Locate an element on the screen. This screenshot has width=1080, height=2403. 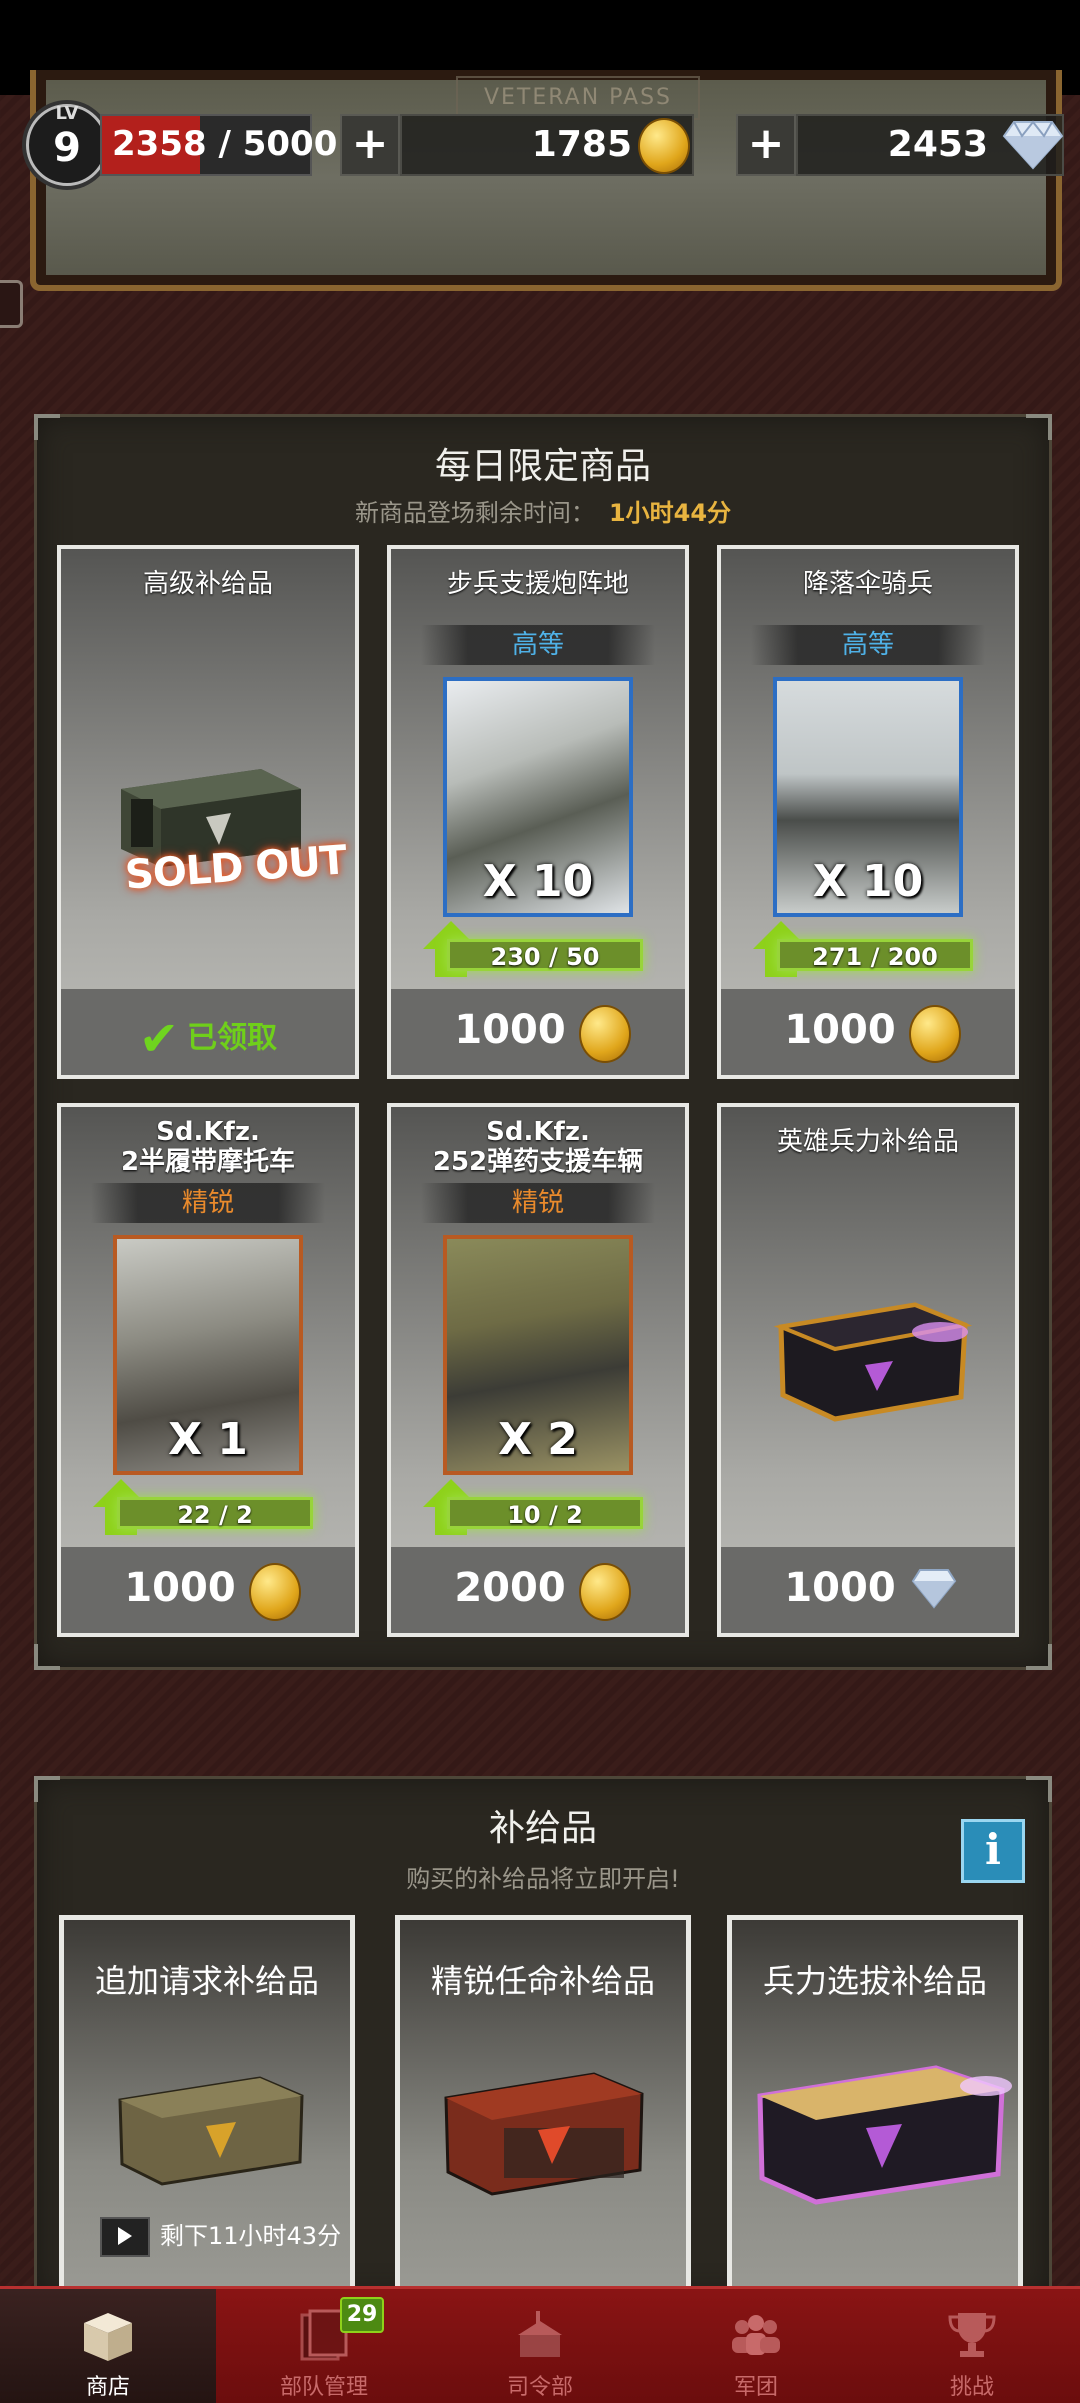
supply-item-troop-selection: 兵力选拔补给品 is located at coordinates (875, 2105).